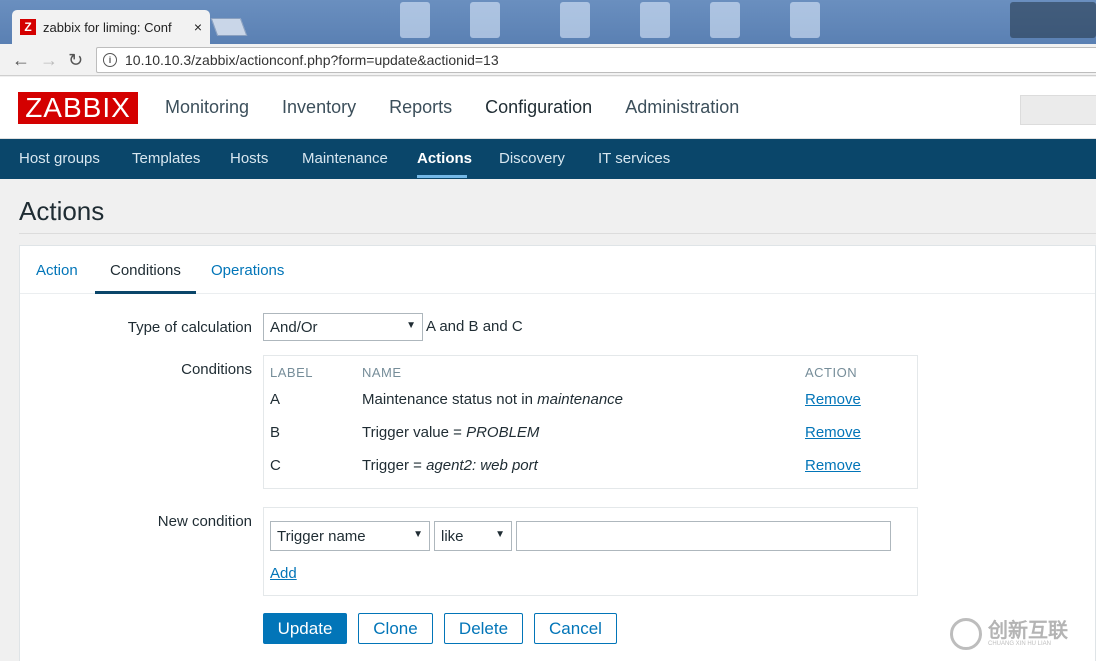 This screenshot has width=1096, height=661. What do you see at coordinates (452, 536) in the screenshot?
I see `condition-operator-value: like` at bounding box center [452, 536].